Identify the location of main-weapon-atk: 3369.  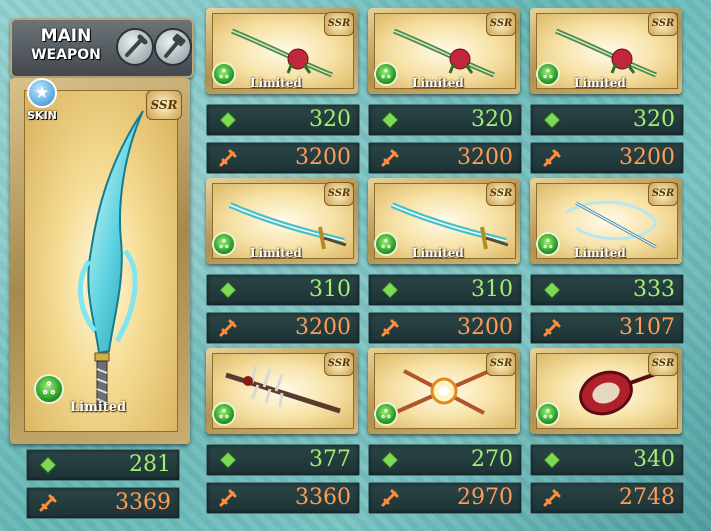
(103, 503).